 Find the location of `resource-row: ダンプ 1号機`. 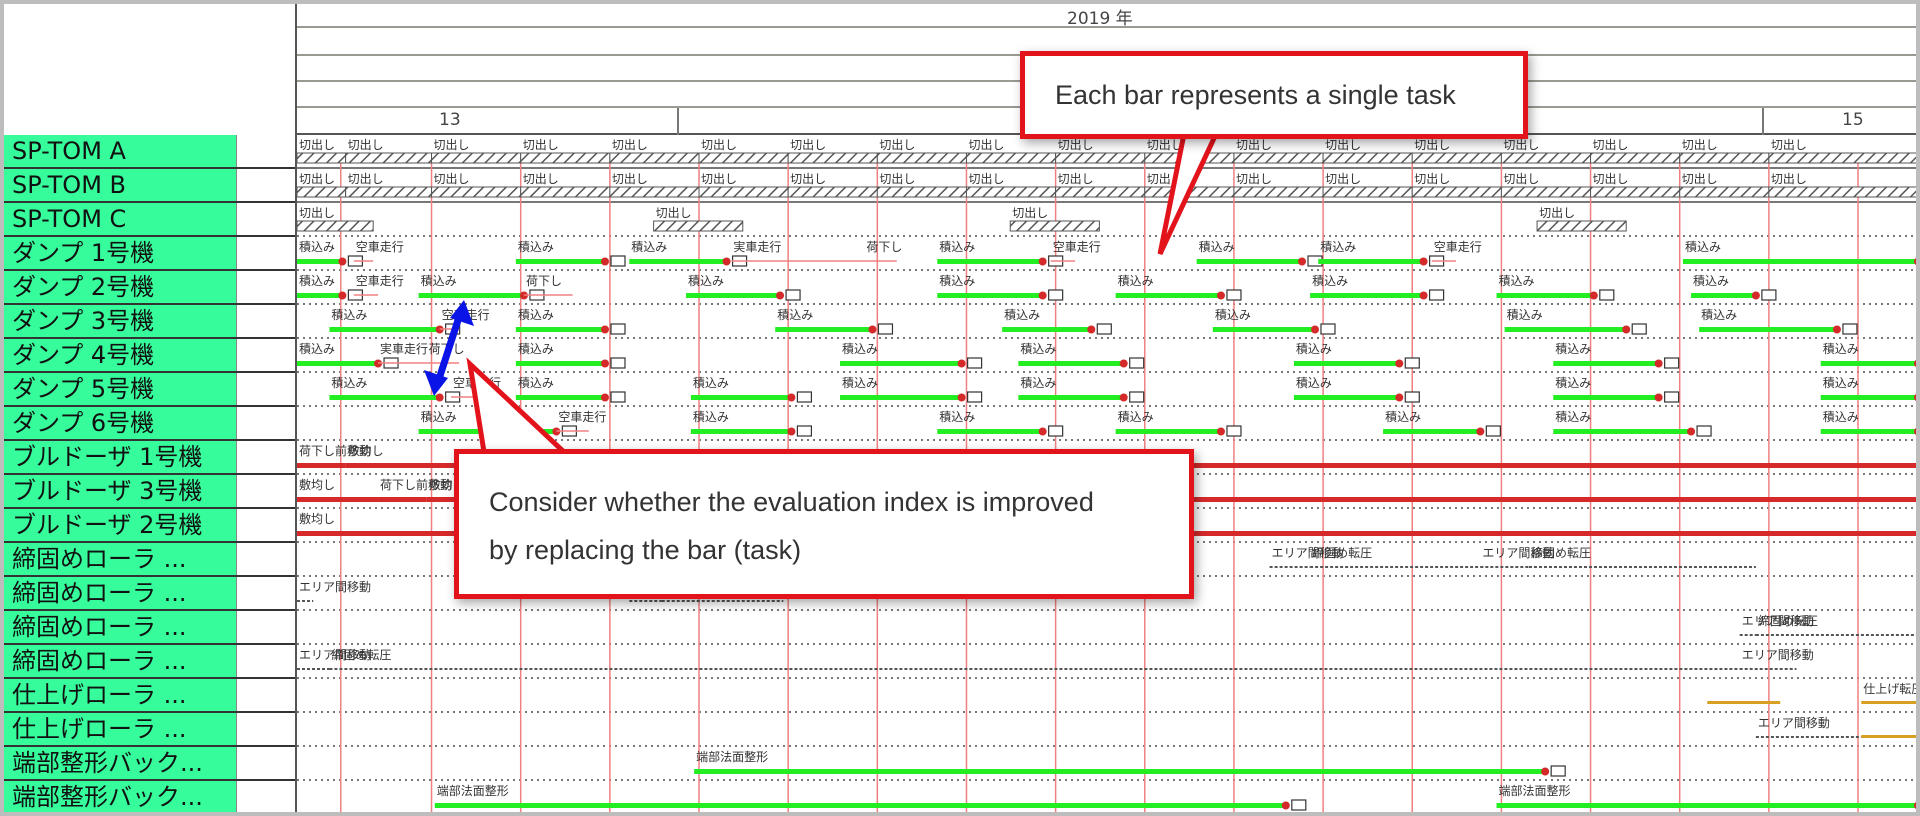

resource-row: ダンプ 1号機 is located at coordinates (149, 254).